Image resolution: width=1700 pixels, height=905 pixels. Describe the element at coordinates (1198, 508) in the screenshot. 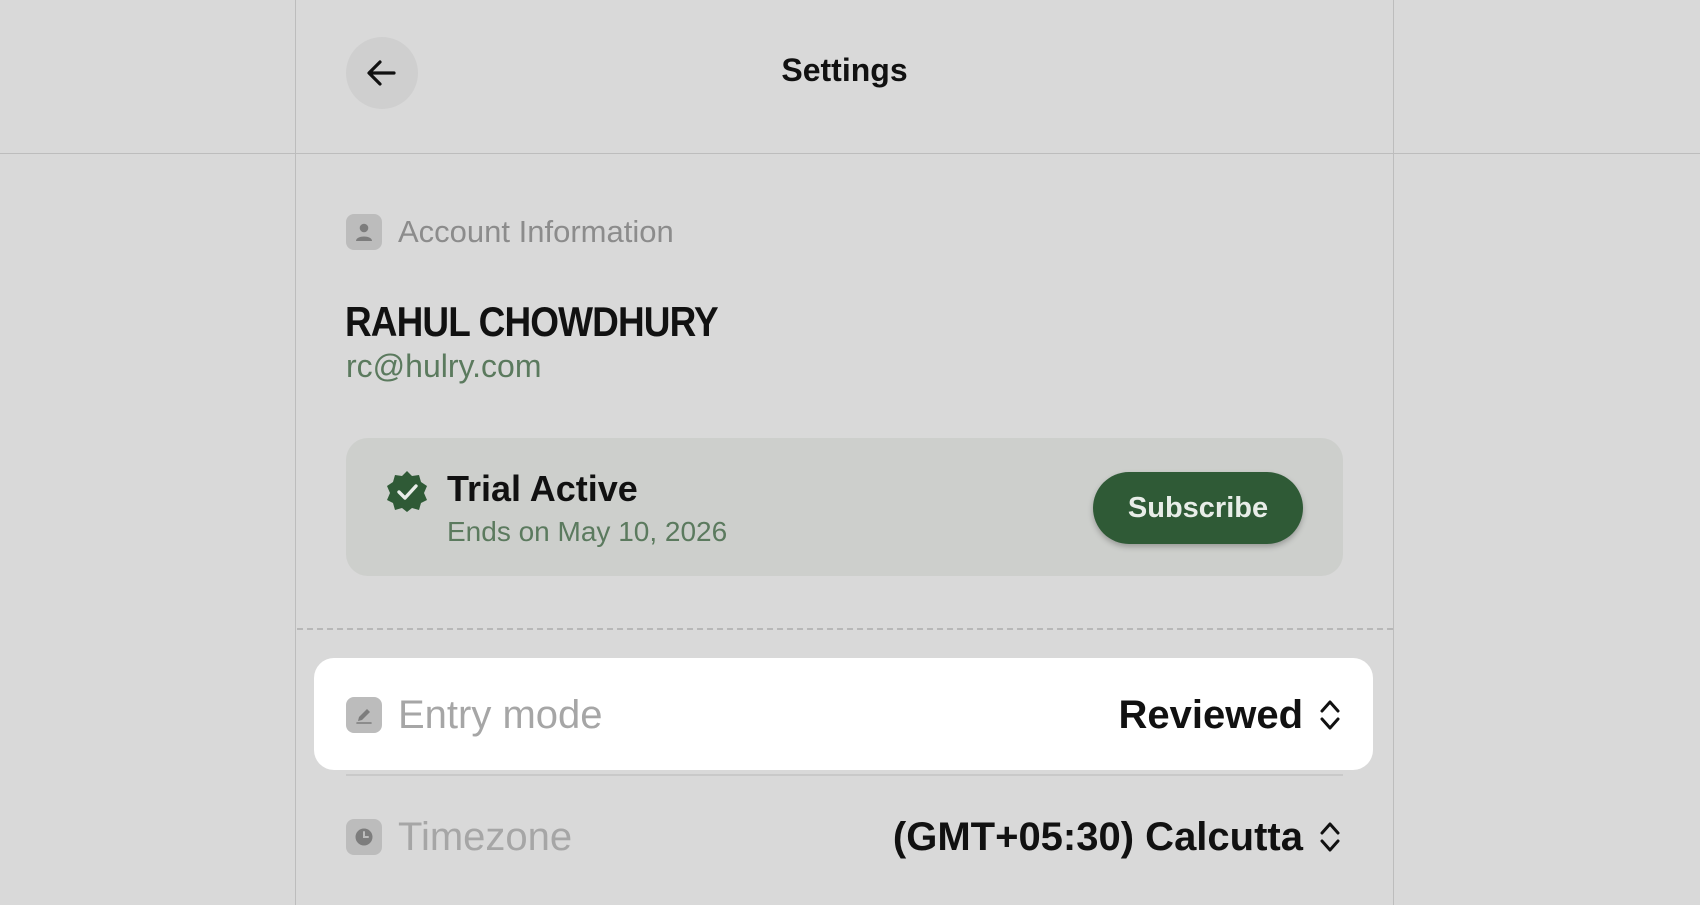

I see `subscribe-button: Subscribe` at that location.